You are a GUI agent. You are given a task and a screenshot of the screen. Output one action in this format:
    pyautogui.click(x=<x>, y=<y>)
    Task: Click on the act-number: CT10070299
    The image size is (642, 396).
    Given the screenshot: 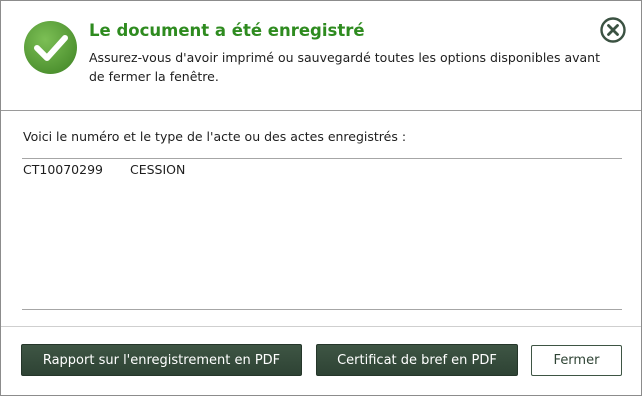 What is the action you would take?
    pyautogui.click(x=63, y=169)
    